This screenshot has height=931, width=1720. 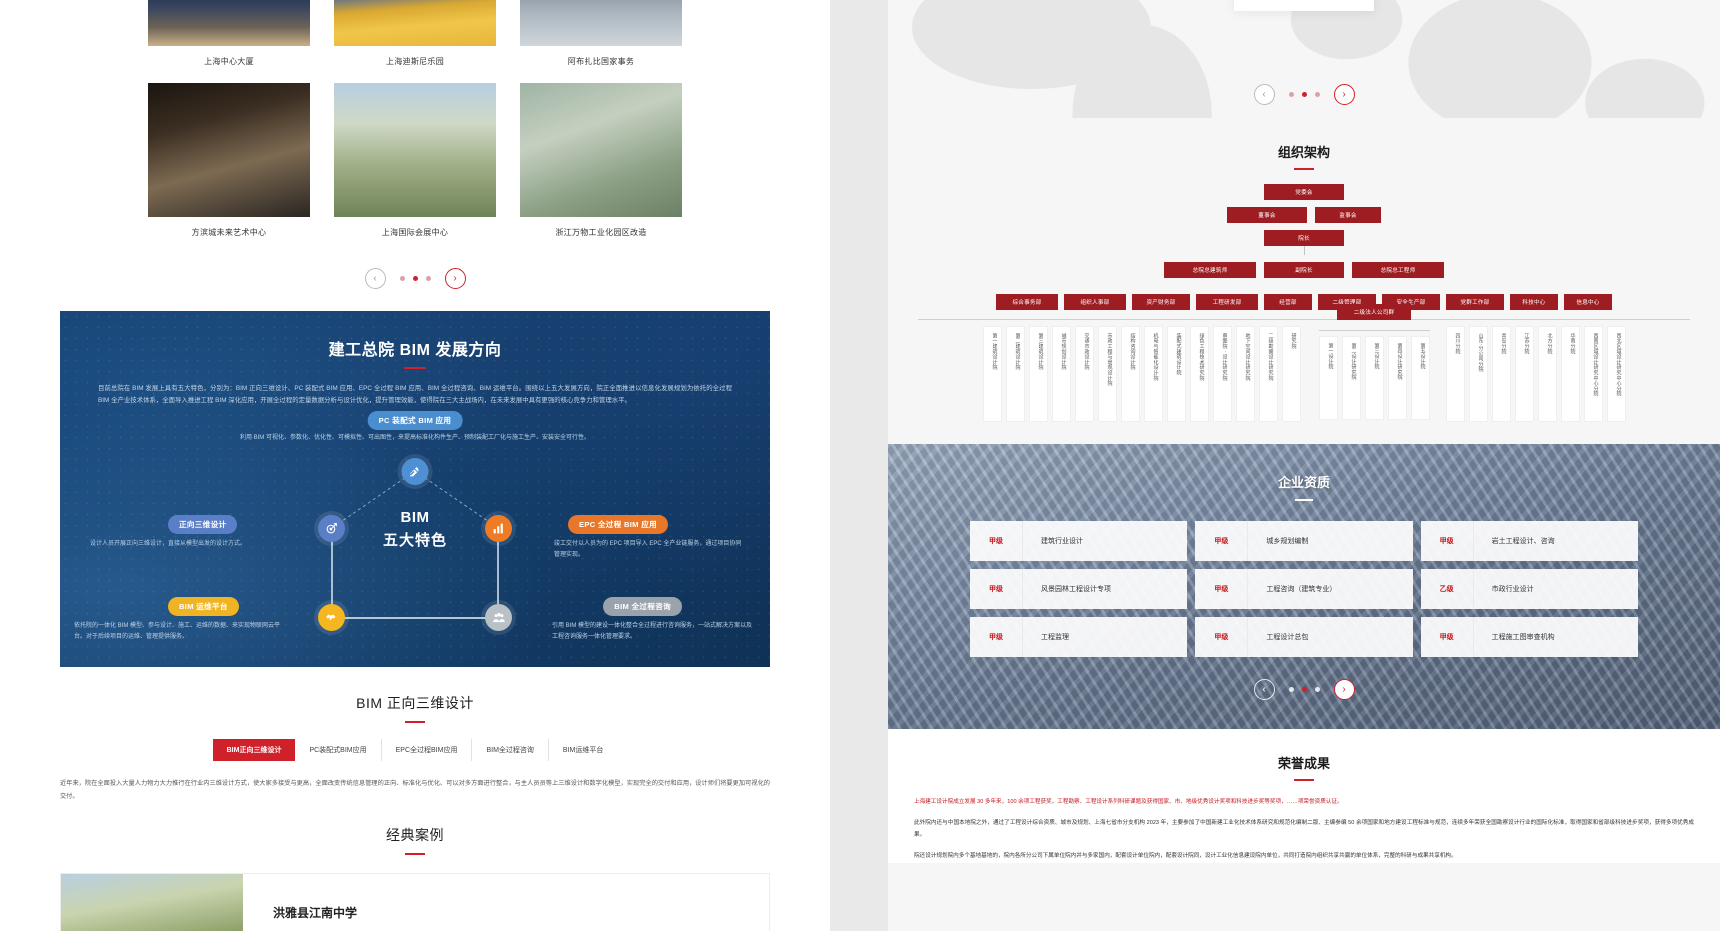 I want to click on bim-node-label-forward3d: 正向三维设计, so click(x=203, y=525).